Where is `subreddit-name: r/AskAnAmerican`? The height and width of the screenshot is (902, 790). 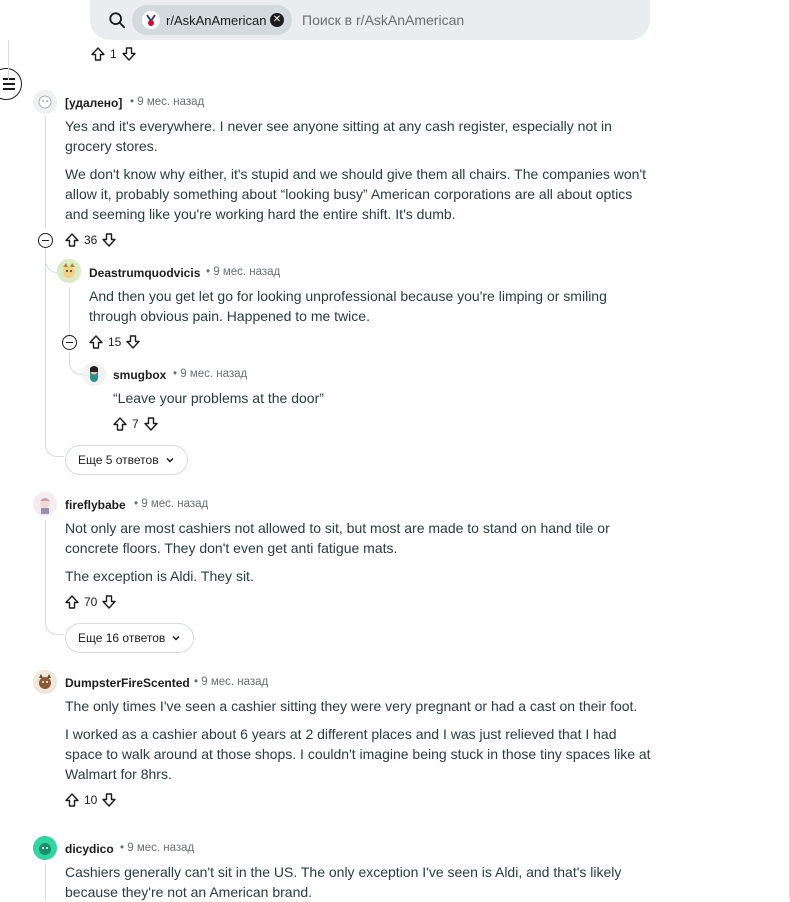
subreddit-name: r/AskAnAmerican is located at coordinates (216, 20).